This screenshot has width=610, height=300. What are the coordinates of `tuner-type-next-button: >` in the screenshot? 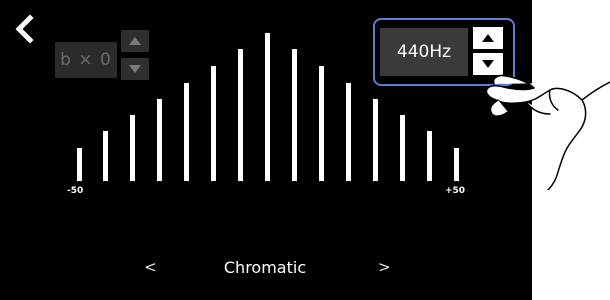 It's located at (384, 267).